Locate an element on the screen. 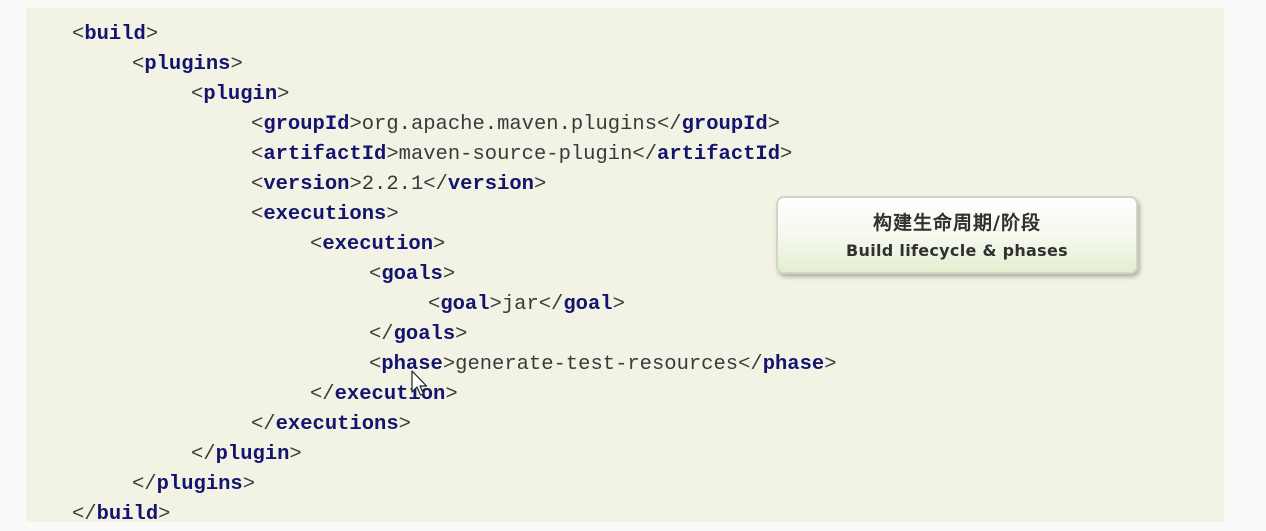 The height and width of the screenshot is (531, 1266). mouse-pointer-icon is located at coordinates (419, 383).